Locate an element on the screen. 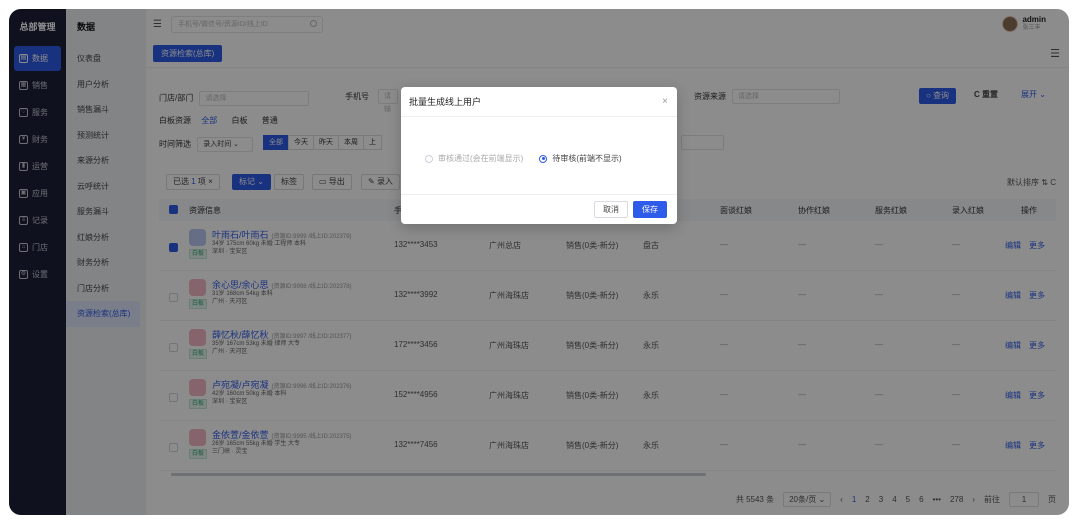 This screenshot has width=1080, height=522. side-drawer-handle is located at coordinates (1075, 405).